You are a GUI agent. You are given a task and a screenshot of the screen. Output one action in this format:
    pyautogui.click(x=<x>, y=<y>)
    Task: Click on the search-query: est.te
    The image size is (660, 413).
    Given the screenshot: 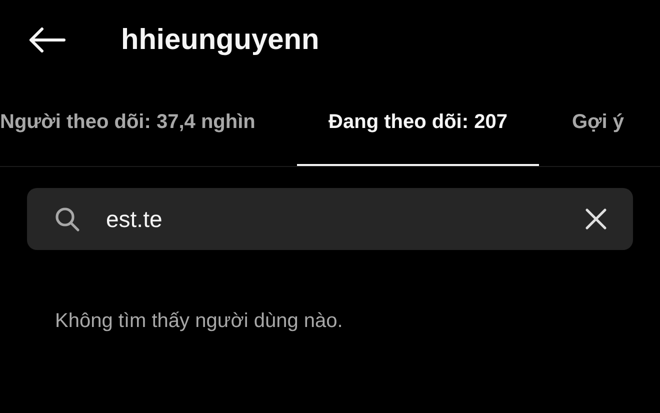 What is the action you would take?
    pyautogui.click(x=134, y=219)
    